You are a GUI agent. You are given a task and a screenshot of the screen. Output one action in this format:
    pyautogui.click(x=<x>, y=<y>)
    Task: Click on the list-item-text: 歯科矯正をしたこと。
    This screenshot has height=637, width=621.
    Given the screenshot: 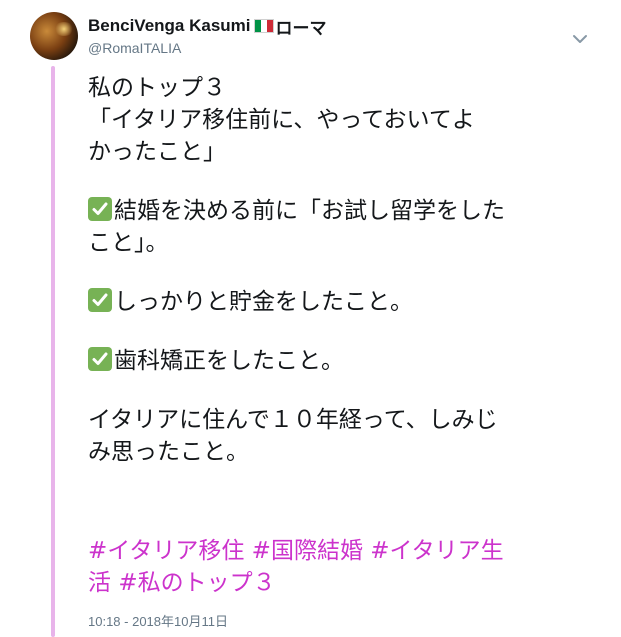 What is the action you would take?
    pyautogui.click(x=229, y=361)
    